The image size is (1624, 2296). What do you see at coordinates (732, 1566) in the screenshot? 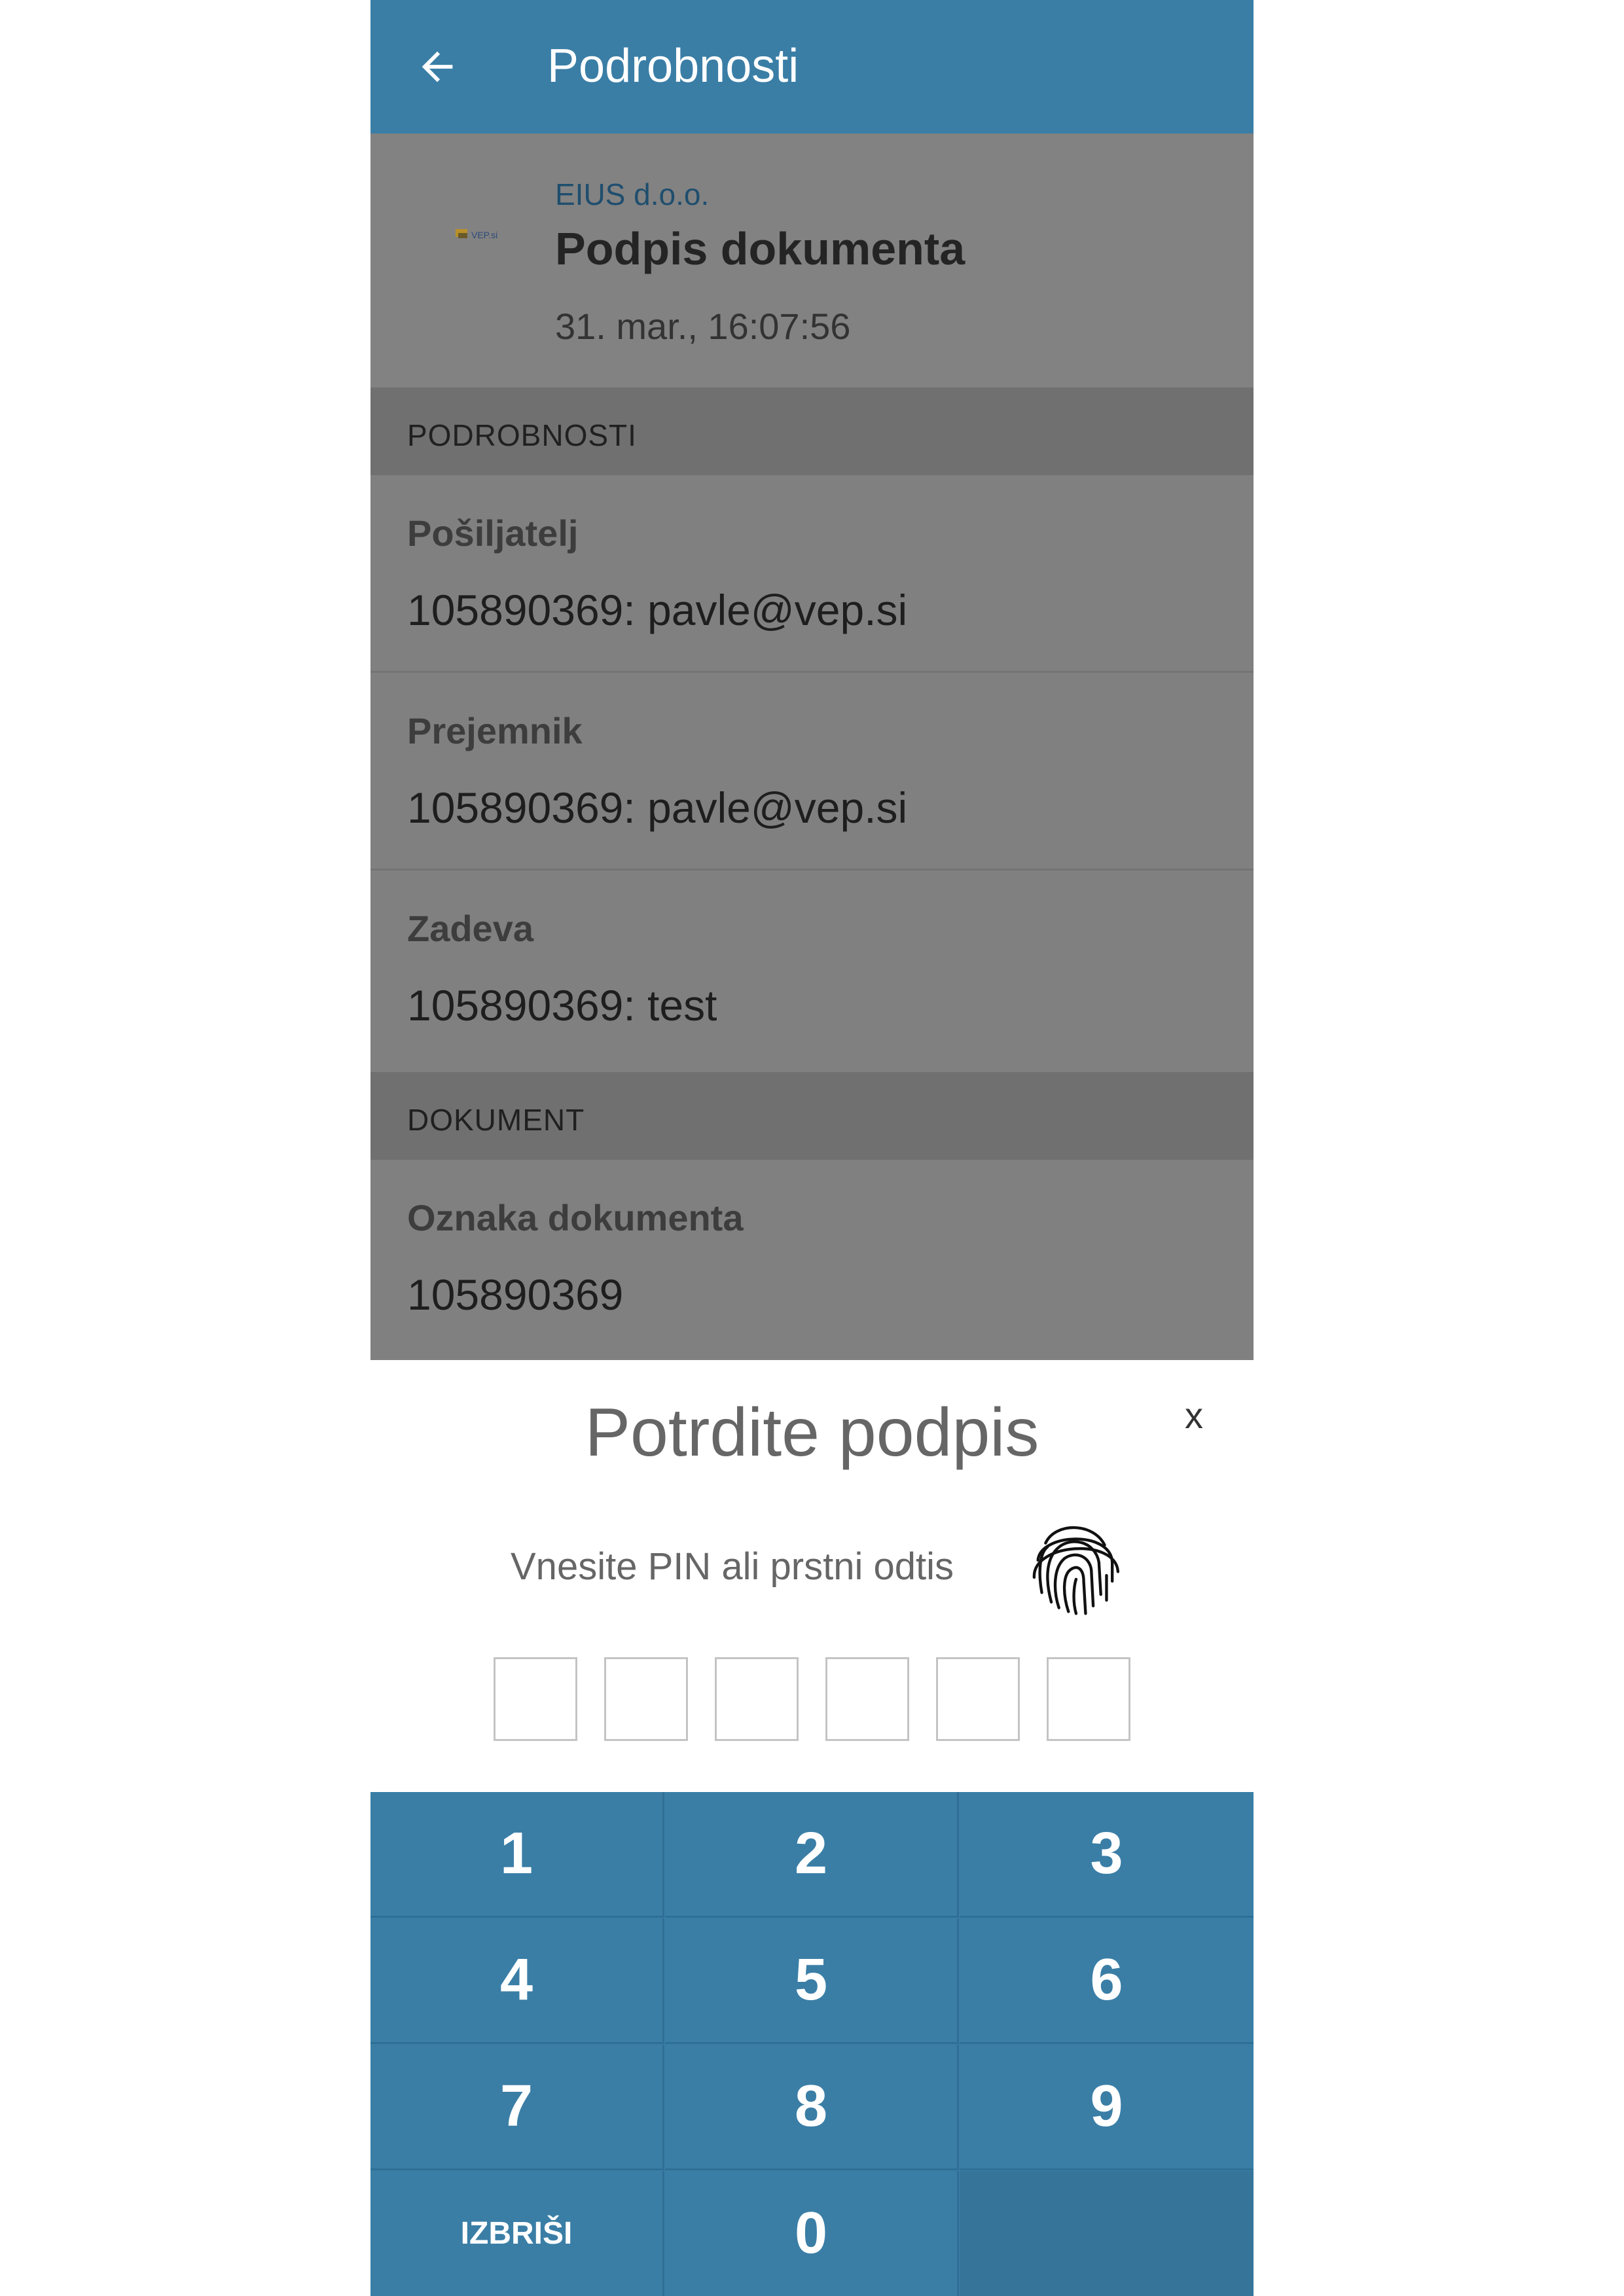
I see `pin-hint: Vnesite PIN ali prstni odtis` at bounding box center [732, 1566].